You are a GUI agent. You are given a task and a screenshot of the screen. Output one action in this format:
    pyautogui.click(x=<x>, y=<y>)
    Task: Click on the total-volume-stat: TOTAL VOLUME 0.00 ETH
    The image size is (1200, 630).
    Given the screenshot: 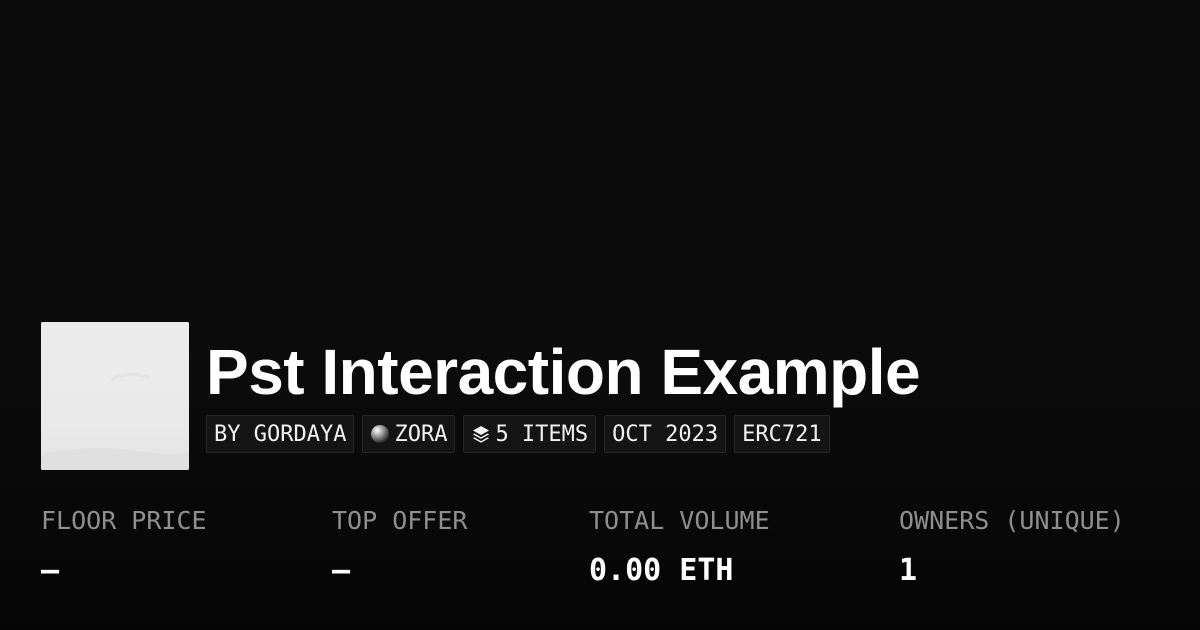 What is the action you would take?
    pyautogui.click(x=679, y=546)
    